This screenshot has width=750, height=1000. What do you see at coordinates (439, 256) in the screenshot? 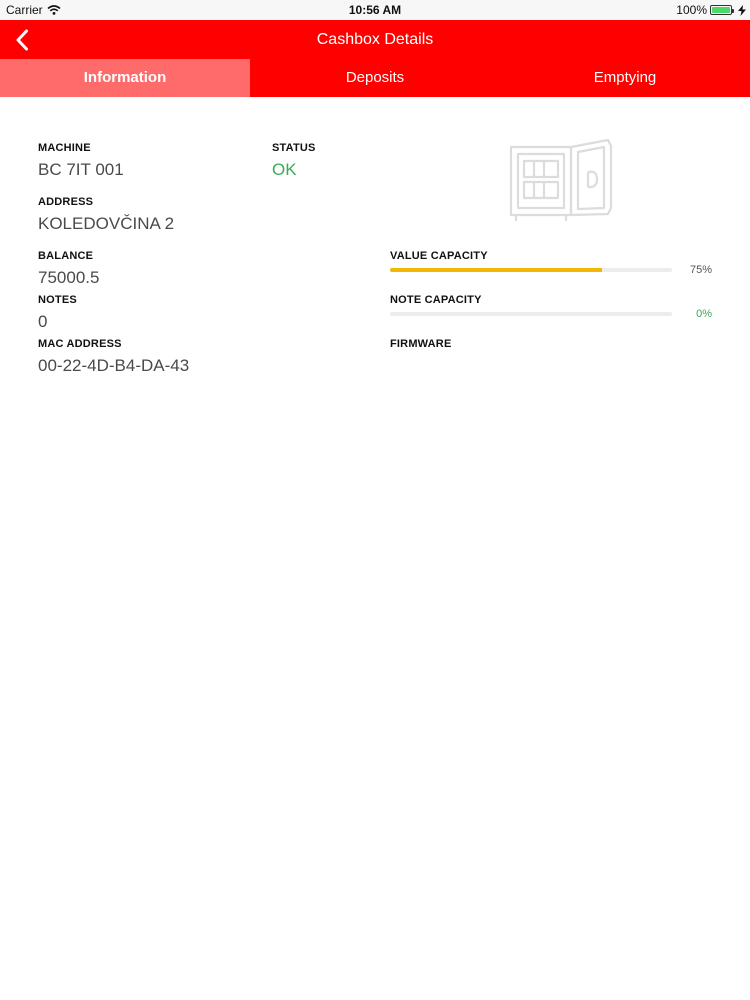
I see `value-capacity-label: VALUE CAPACITY` at bounding box center [439, 256].